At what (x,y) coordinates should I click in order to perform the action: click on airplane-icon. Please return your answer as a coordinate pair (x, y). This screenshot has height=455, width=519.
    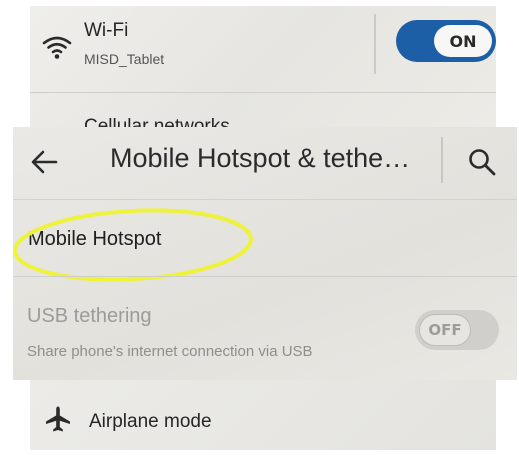
    Looking at the image, I should click on (58, 419).